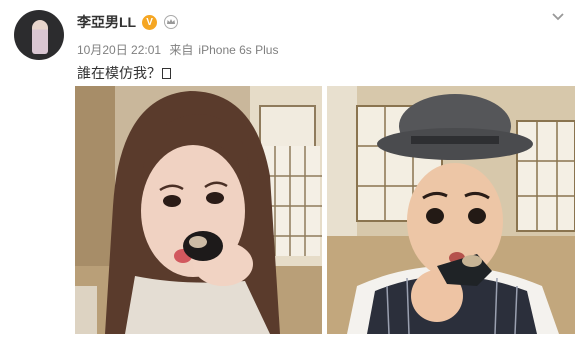 The width and height of the screenshot is (585, 338). Describe the element at coordinates (238, 50) in the screenshot. I see `source-device-link: iPhone 6s Plus` at that location.